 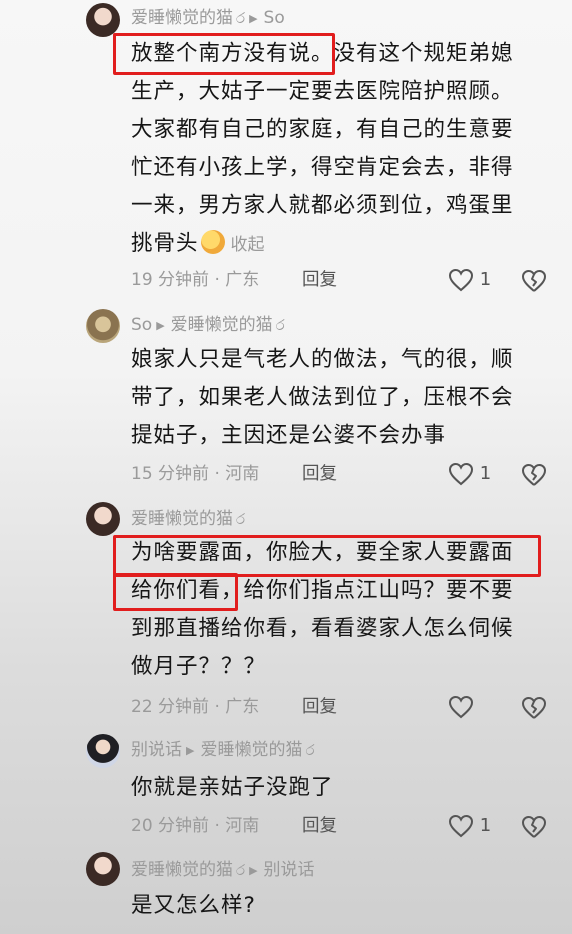 What do you see at coordinates (141, 325) in the screenshot?
I see `author-name: So` at bounding box center [141, 325].